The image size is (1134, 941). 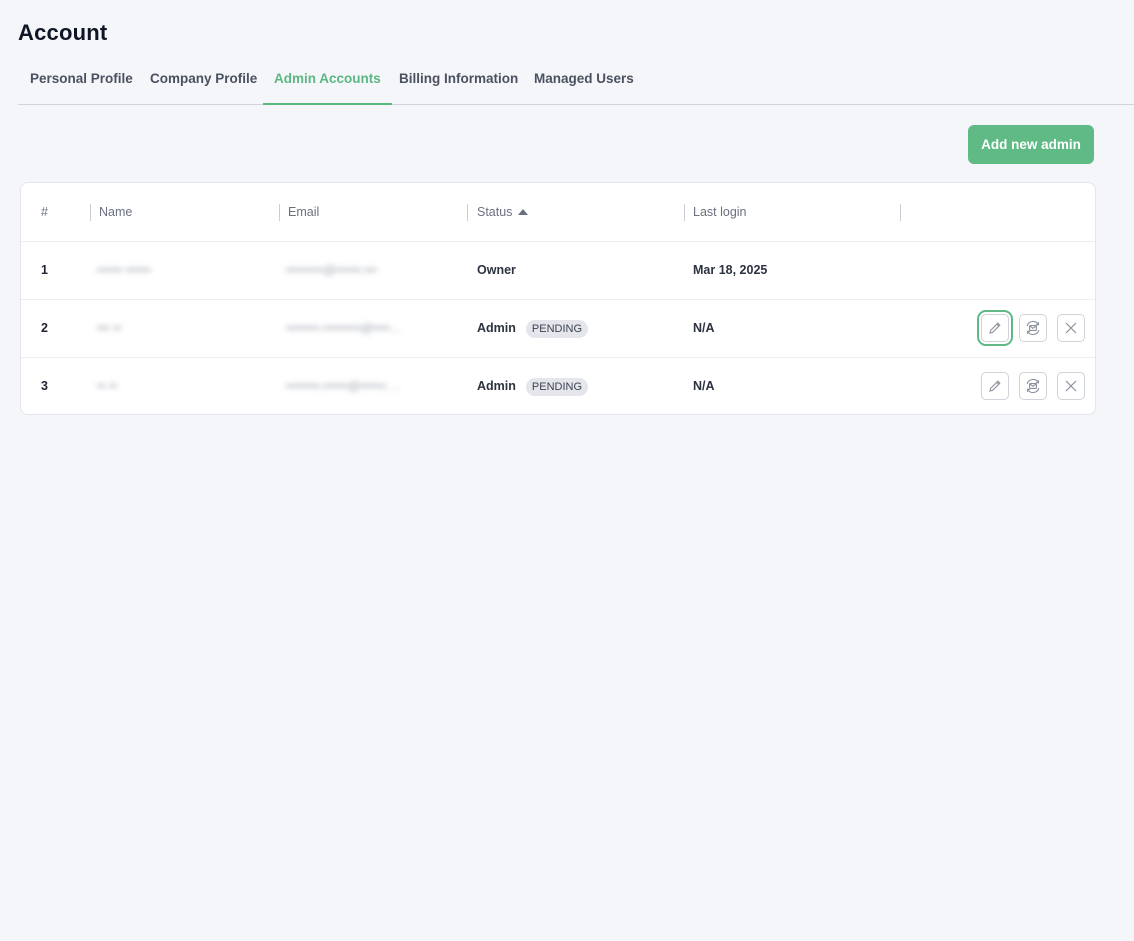 I want to click on row-index: 3, so click(x=44, y=386).